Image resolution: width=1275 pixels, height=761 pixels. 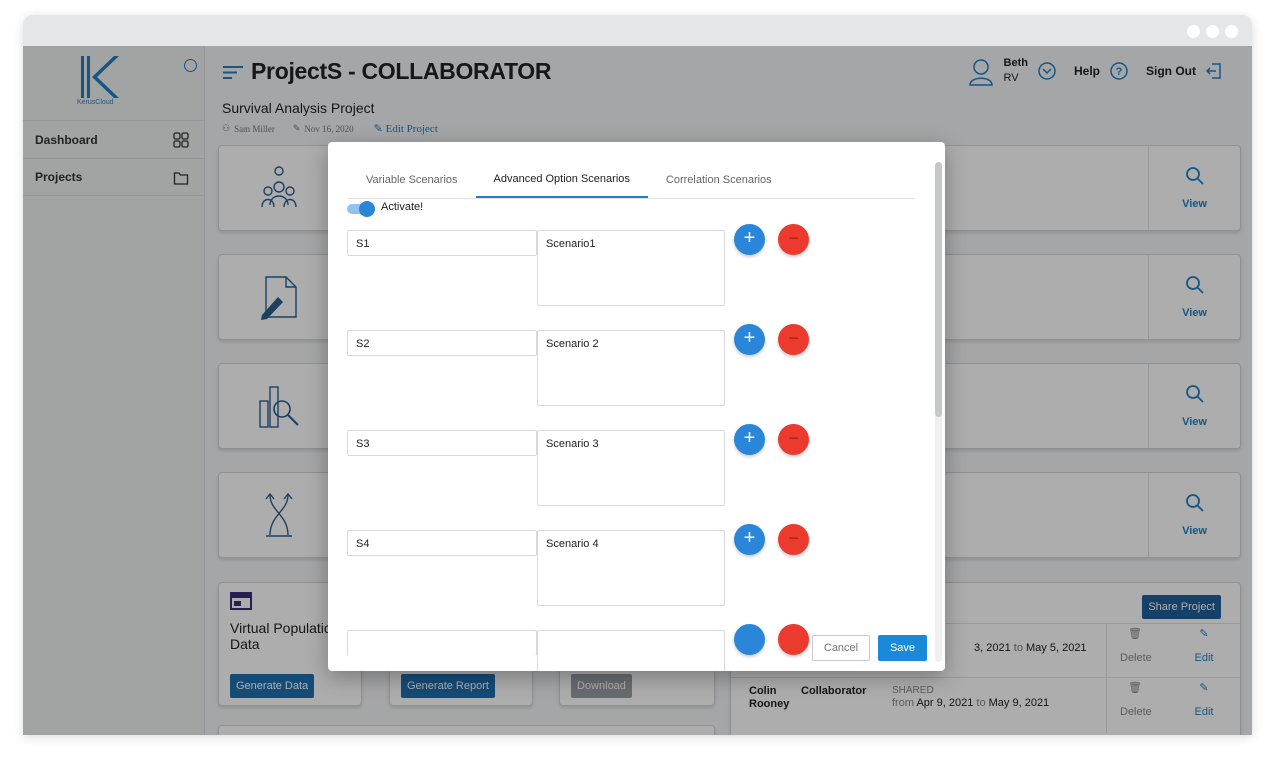 I want to click on tab-variable-scenarios: Variable Scenarios, so click(x=412, y=180).